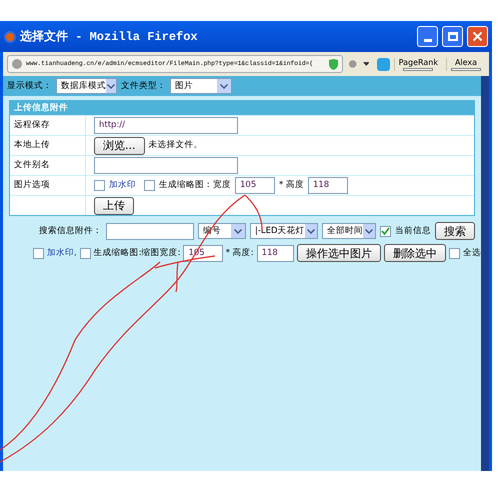  I want to click on current-info-label: 当前信息, so click(413, 231).